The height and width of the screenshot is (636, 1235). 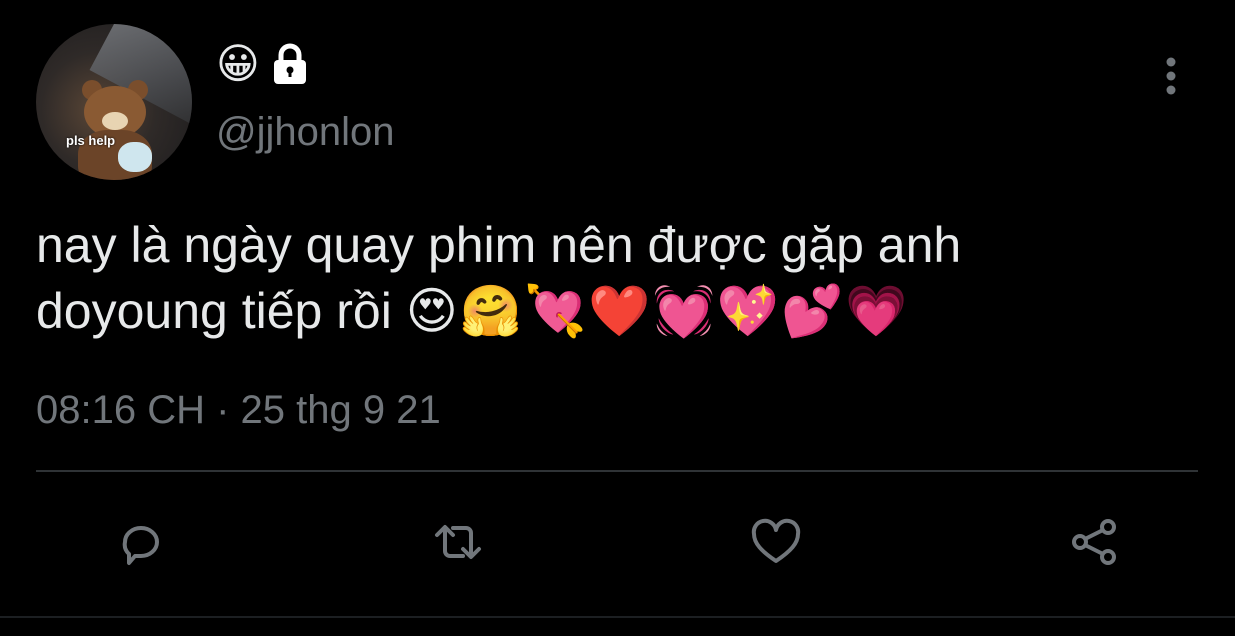 I want to click on action-bar, so click(x=617, y=545).